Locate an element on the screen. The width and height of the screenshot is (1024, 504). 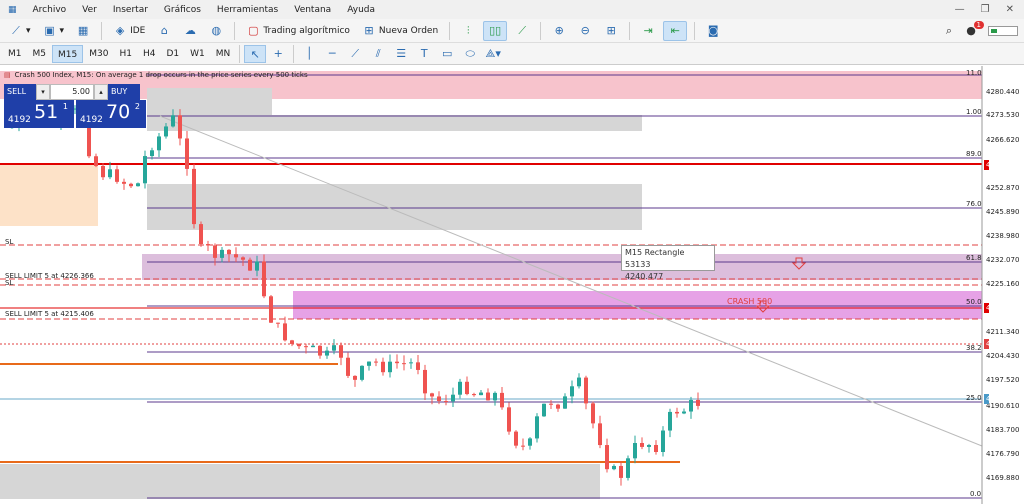
rectangle-icon: ▭ is located at coordinates (447, 53).